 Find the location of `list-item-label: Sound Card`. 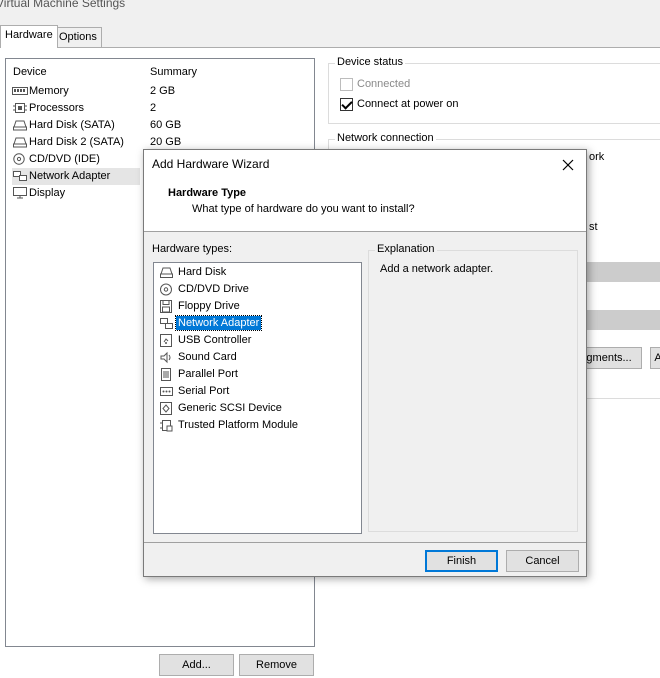

list-item-label: Sound Card is located at coordinates (207, 357).